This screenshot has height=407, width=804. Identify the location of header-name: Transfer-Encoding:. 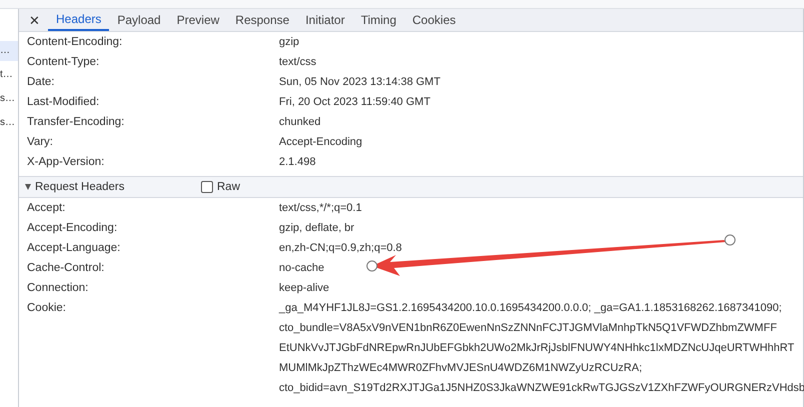
(76, 122).